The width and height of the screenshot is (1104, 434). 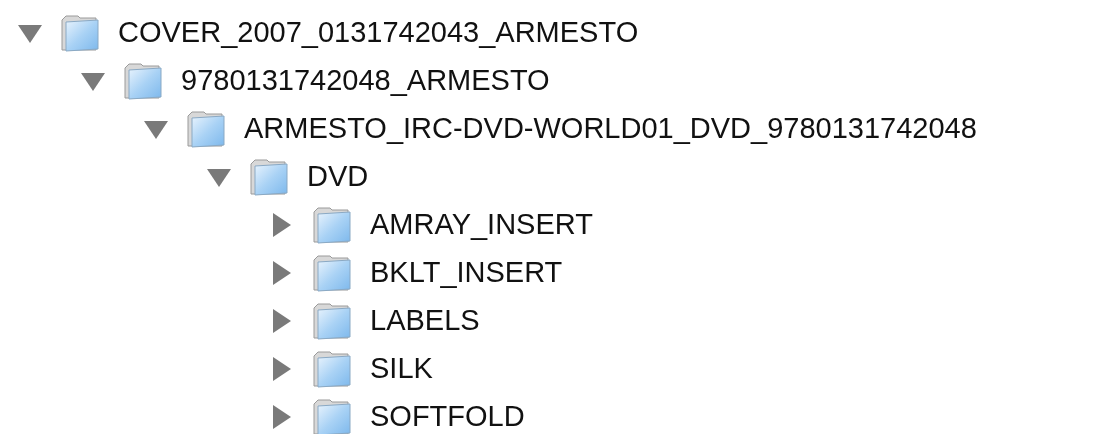 I want to click on folder-name: AMRAY_INSERT, so click(x=481, y=225).